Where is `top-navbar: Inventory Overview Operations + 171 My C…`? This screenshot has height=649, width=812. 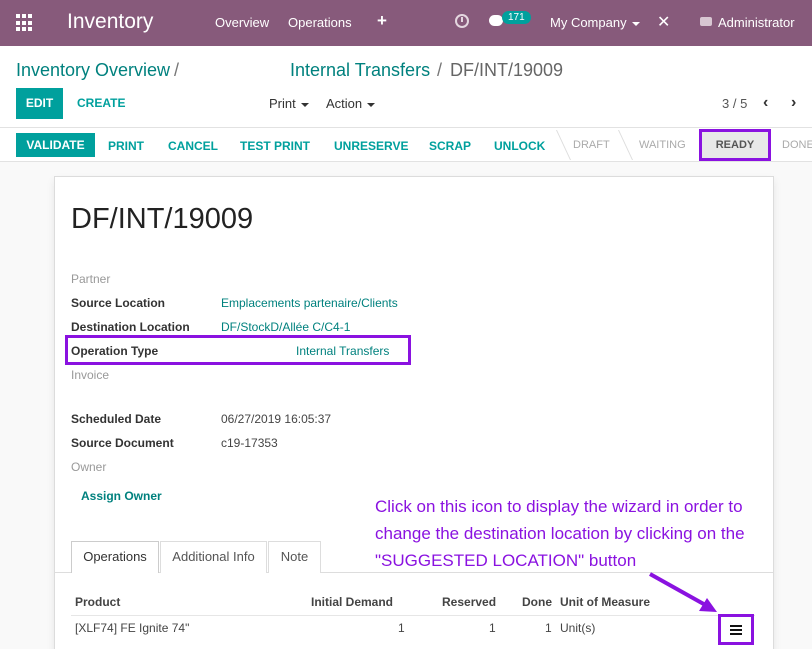 top-navbar: Inventory Overview Operations + 171 My C… is located at coordinates (406, 23).